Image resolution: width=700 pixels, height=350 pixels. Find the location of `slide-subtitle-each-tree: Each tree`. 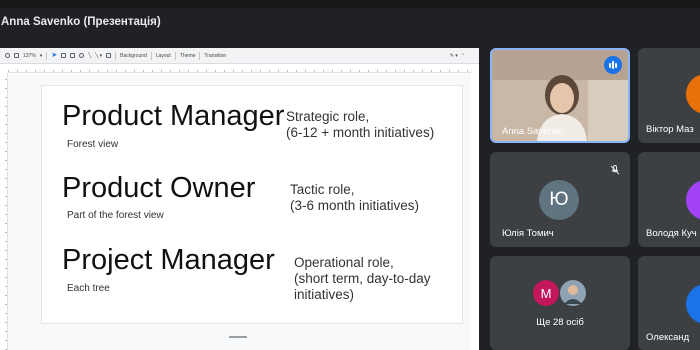

slide-subtitle-each-tree: Each tree is located at coordinates (88, 288).